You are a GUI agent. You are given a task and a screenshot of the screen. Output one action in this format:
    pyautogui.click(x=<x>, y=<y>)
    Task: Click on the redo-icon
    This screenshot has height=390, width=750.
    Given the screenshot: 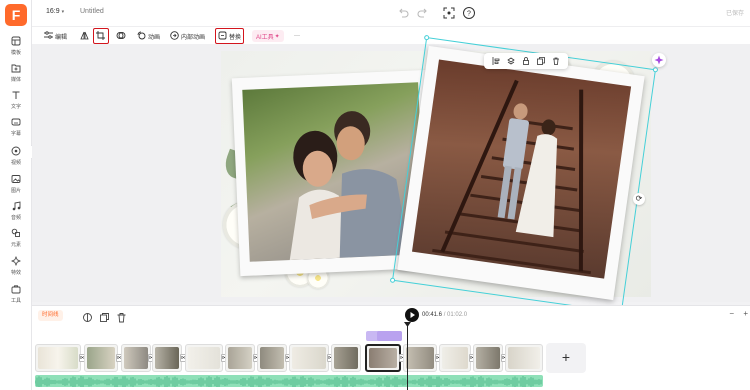 What is the action you would take?
    pyautogui.click(x=423, y=13)
    